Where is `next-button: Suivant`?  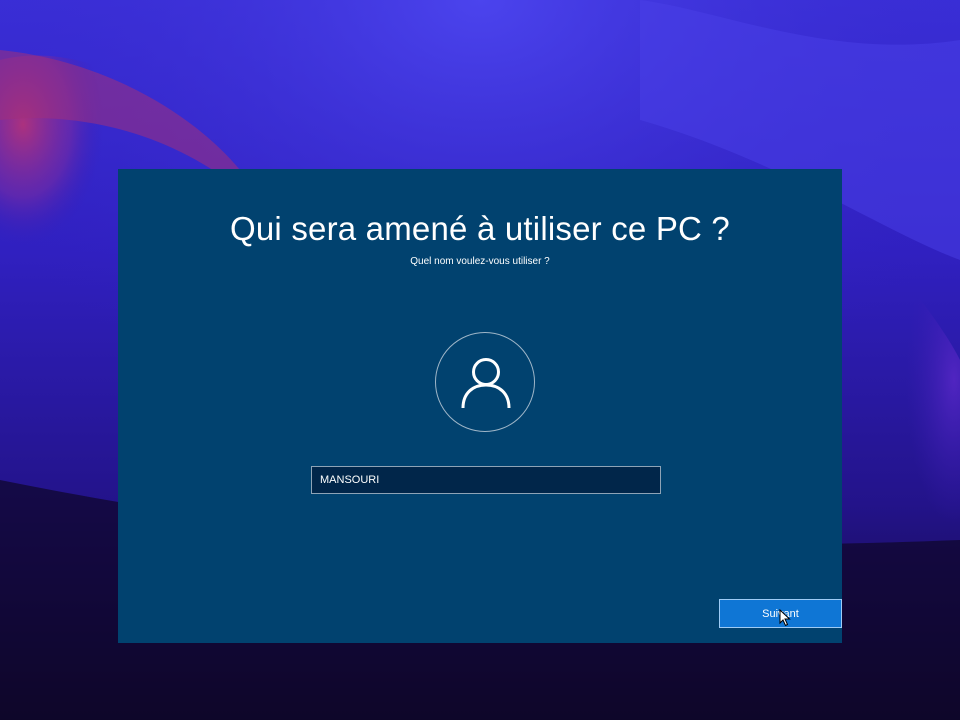
next-button: Suivant is located at coordinates (780, 613).